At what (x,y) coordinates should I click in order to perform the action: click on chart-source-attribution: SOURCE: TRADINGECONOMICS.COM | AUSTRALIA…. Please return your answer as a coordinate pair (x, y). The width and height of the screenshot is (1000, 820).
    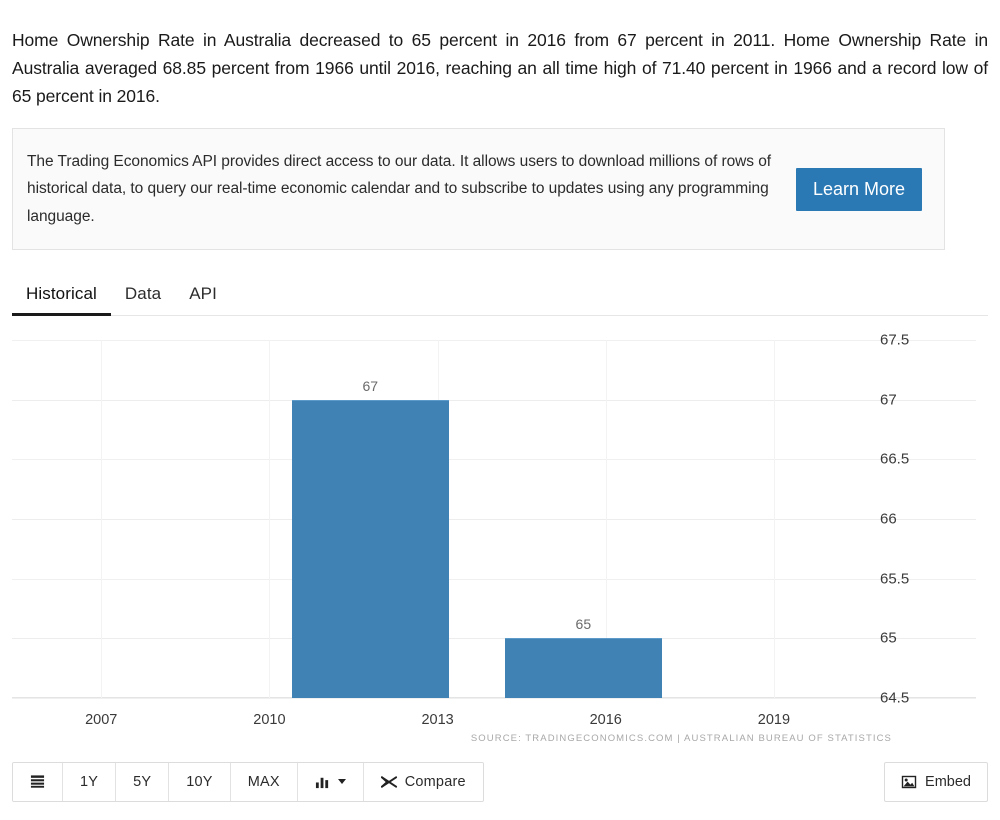
    Looking at the image, I should click on (681, 739).